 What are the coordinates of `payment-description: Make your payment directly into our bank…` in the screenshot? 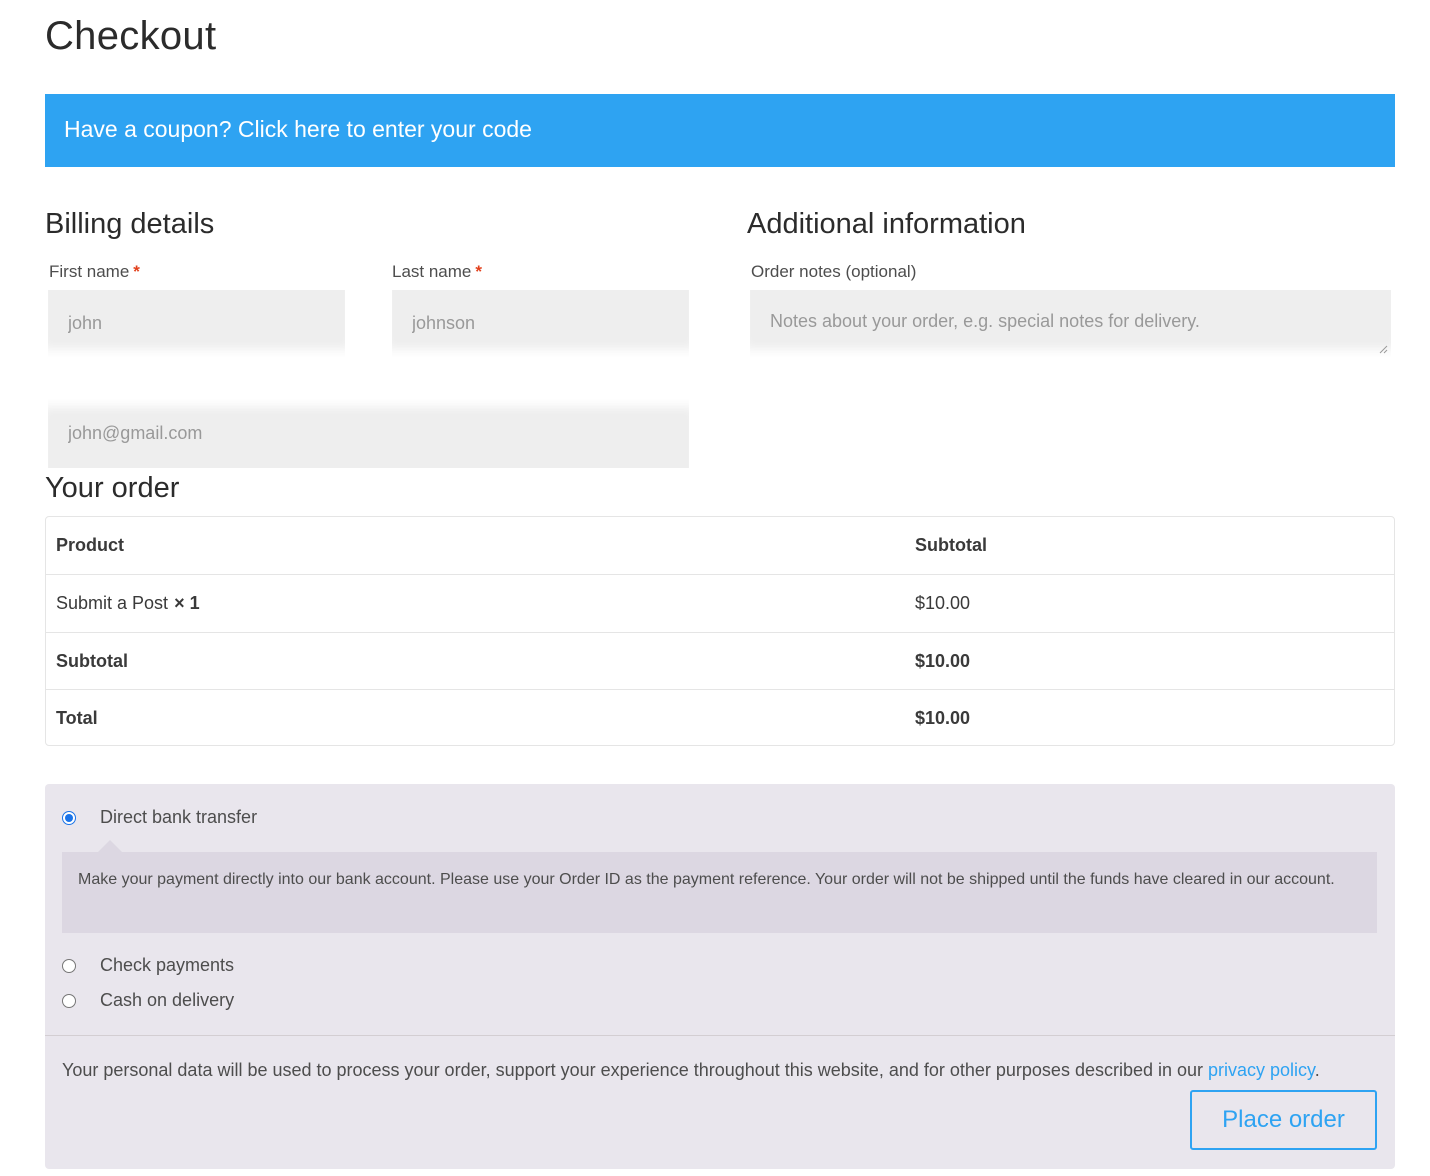 It's located at (719, 886).